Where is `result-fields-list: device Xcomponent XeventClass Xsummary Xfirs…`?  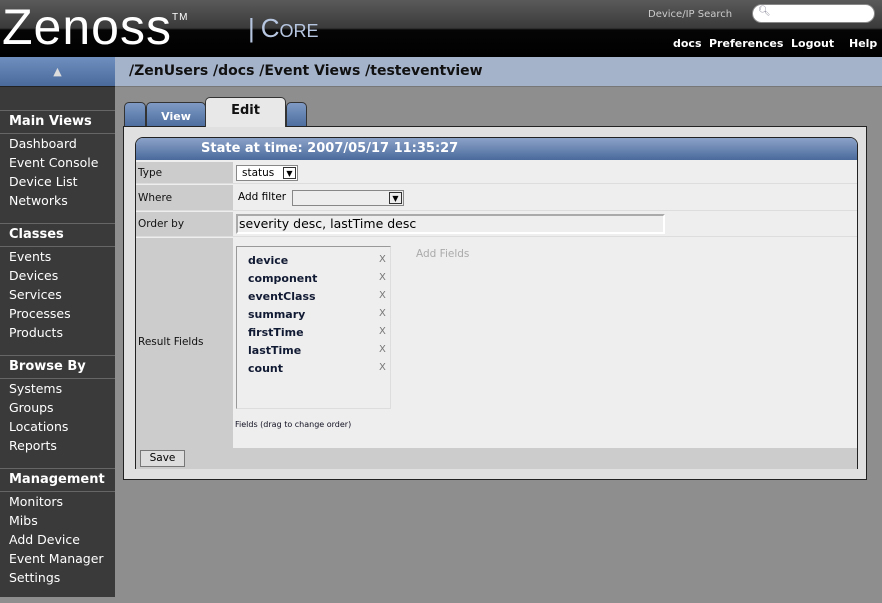
result-fields-list: device Xcomponent XeventClass Xsummary Xfirs… is located at coordinates (313, 327).